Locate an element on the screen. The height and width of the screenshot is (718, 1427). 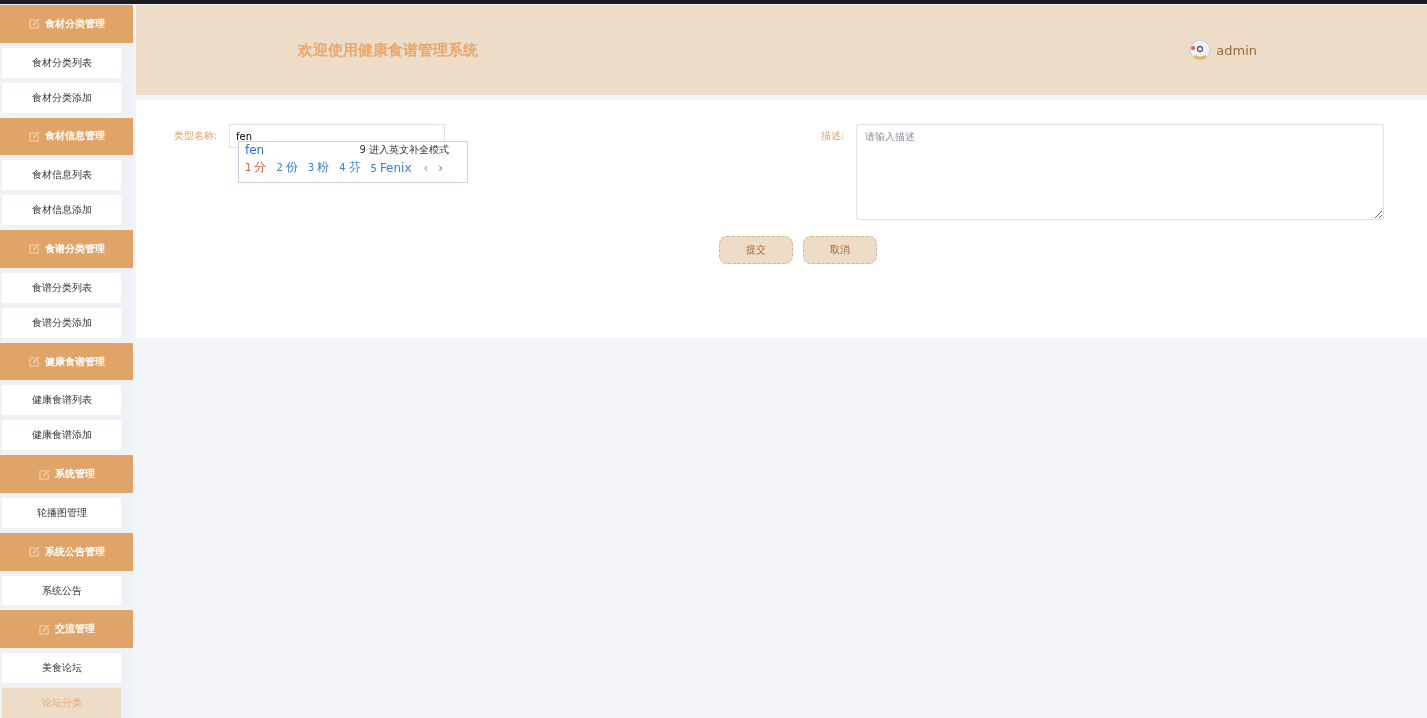
menu-group-title: 系统公告管理 is located at coordinates (74, 551).